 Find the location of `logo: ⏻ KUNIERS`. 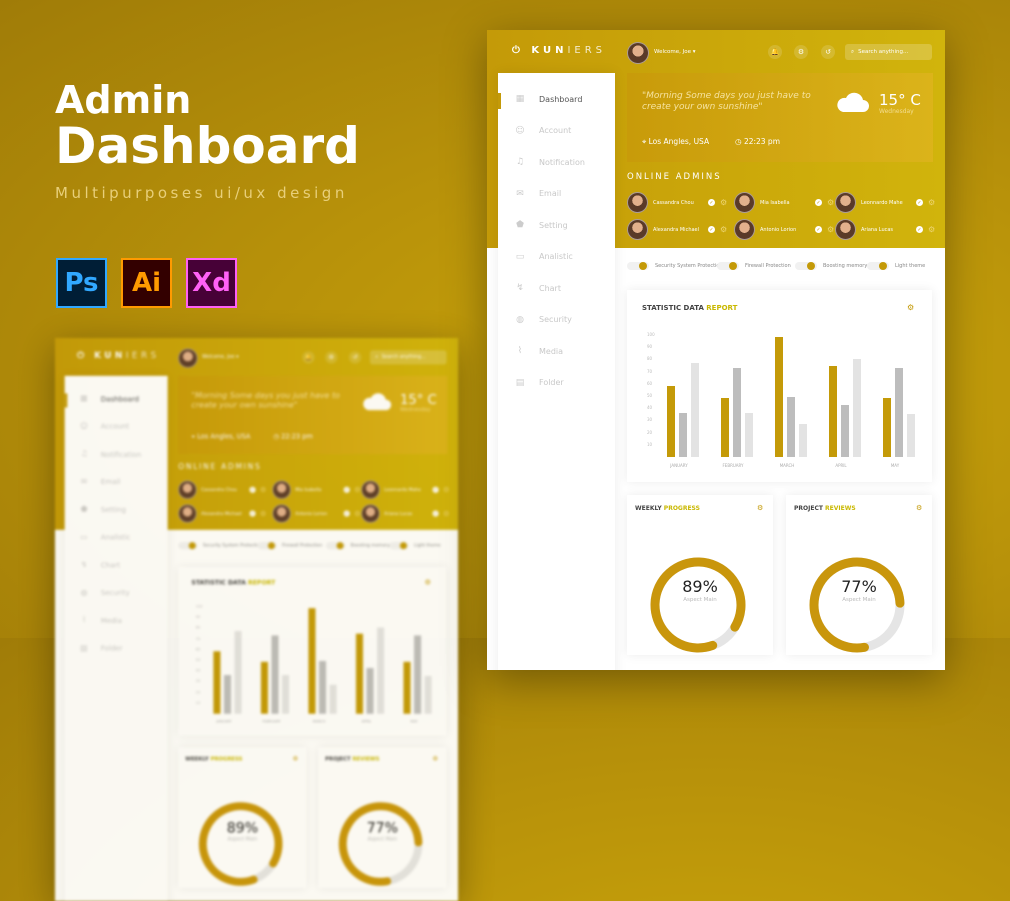

logo: ⏻ KUNIERS is located at coordinates (559, 50).